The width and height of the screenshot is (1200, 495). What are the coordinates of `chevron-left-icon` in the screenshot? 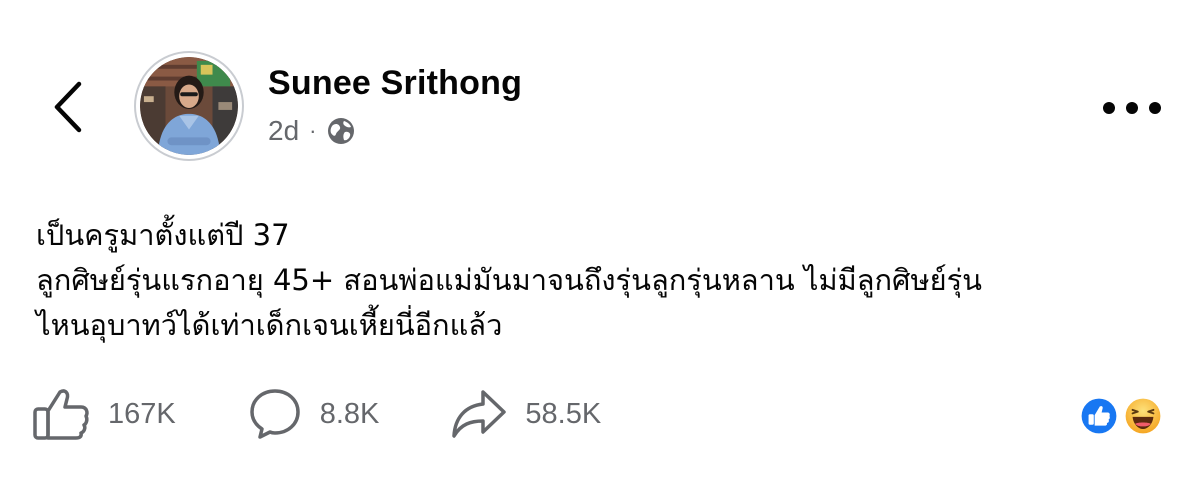 It's located at (68, 107).